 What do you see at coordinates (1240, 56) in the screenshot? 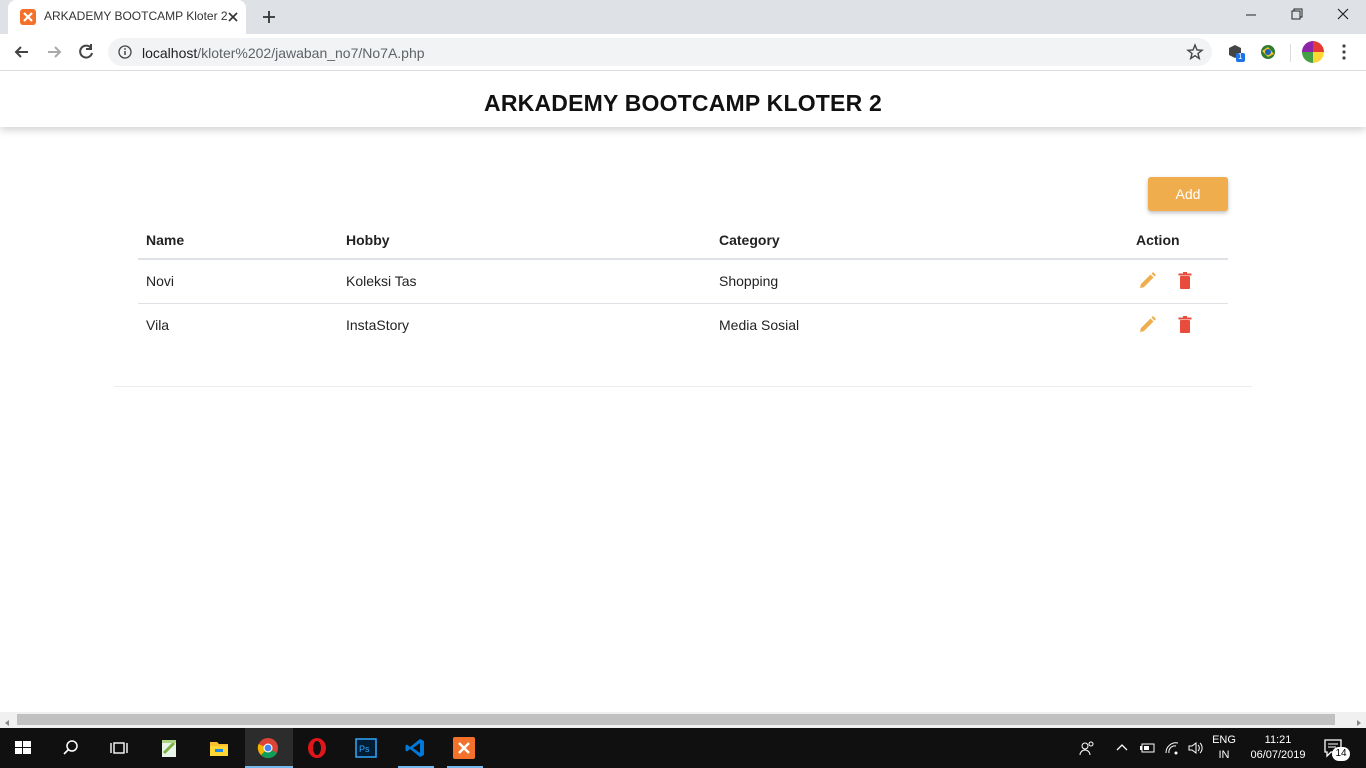
I see `extension-badge: 1` at bounding box center [1240, 56].